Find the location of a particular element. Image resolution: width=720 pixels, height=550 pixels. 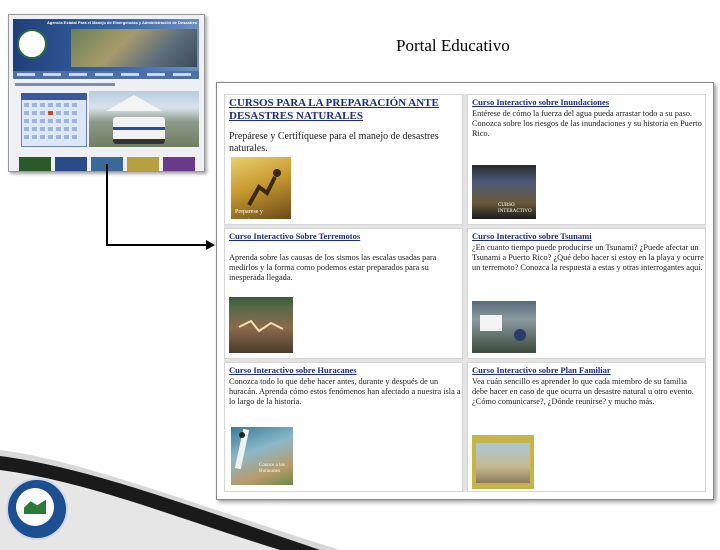

thumbnail-breadcrumb is located at coordinates (65, 84).